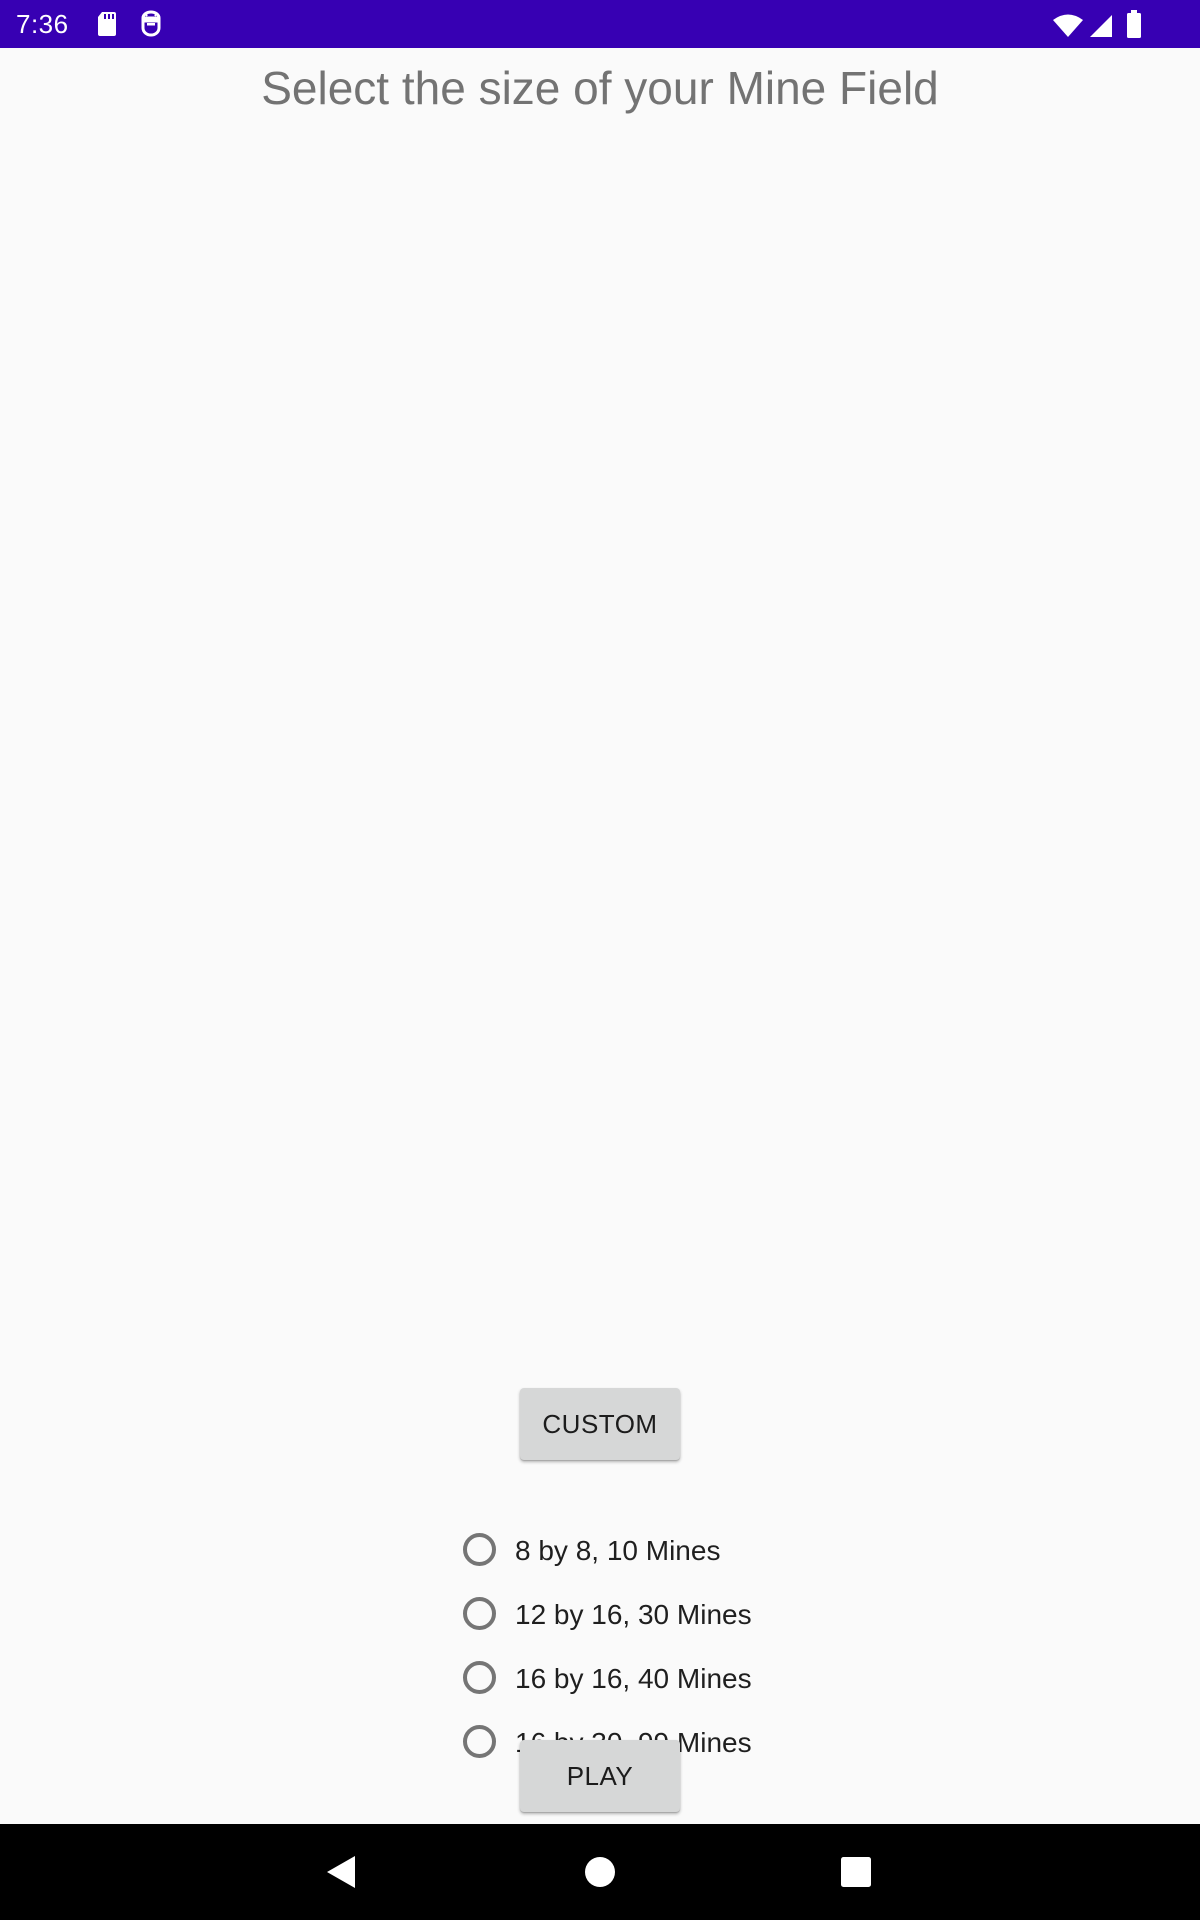 The image size is (1200, 1920). Describe the element at coordinates (633, 1679) in the screenshot. I see `radio-label: 16 by 16, 40 Mines` at that location.